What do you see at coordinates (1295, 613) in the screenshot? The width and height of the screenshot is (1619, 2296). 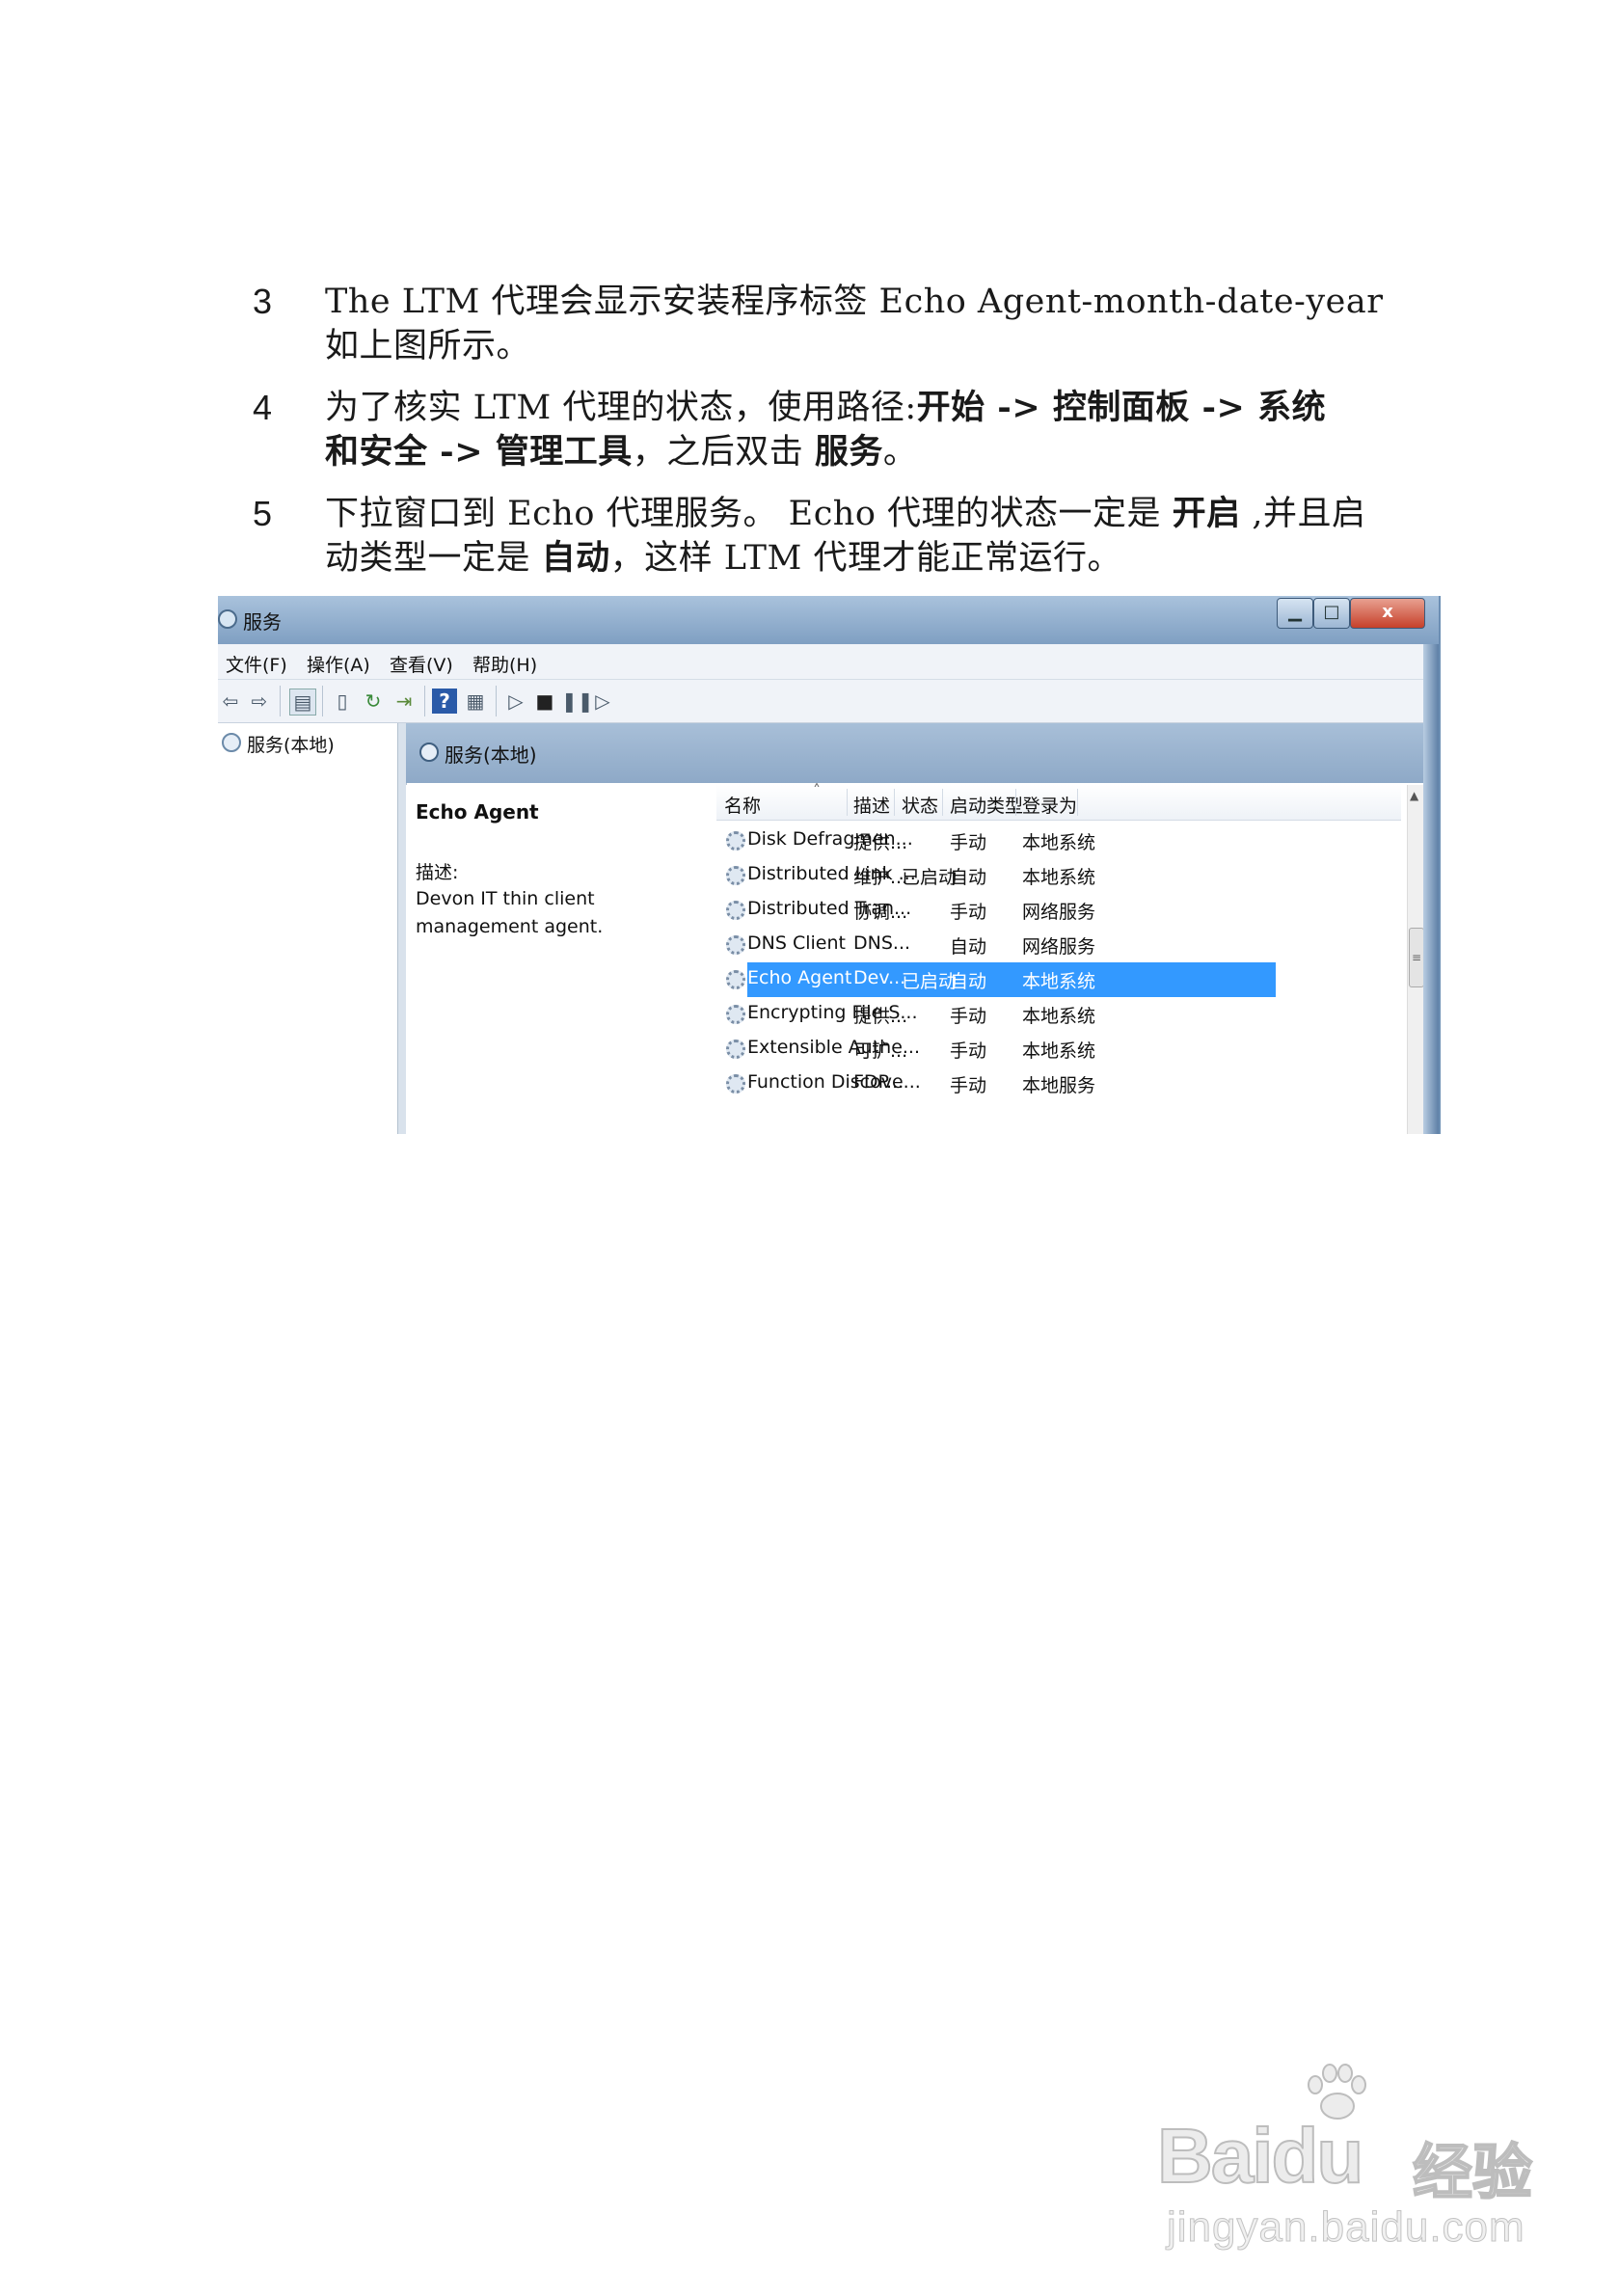 I see `minimize-button: ▁` at bounding box center [1295, 613].